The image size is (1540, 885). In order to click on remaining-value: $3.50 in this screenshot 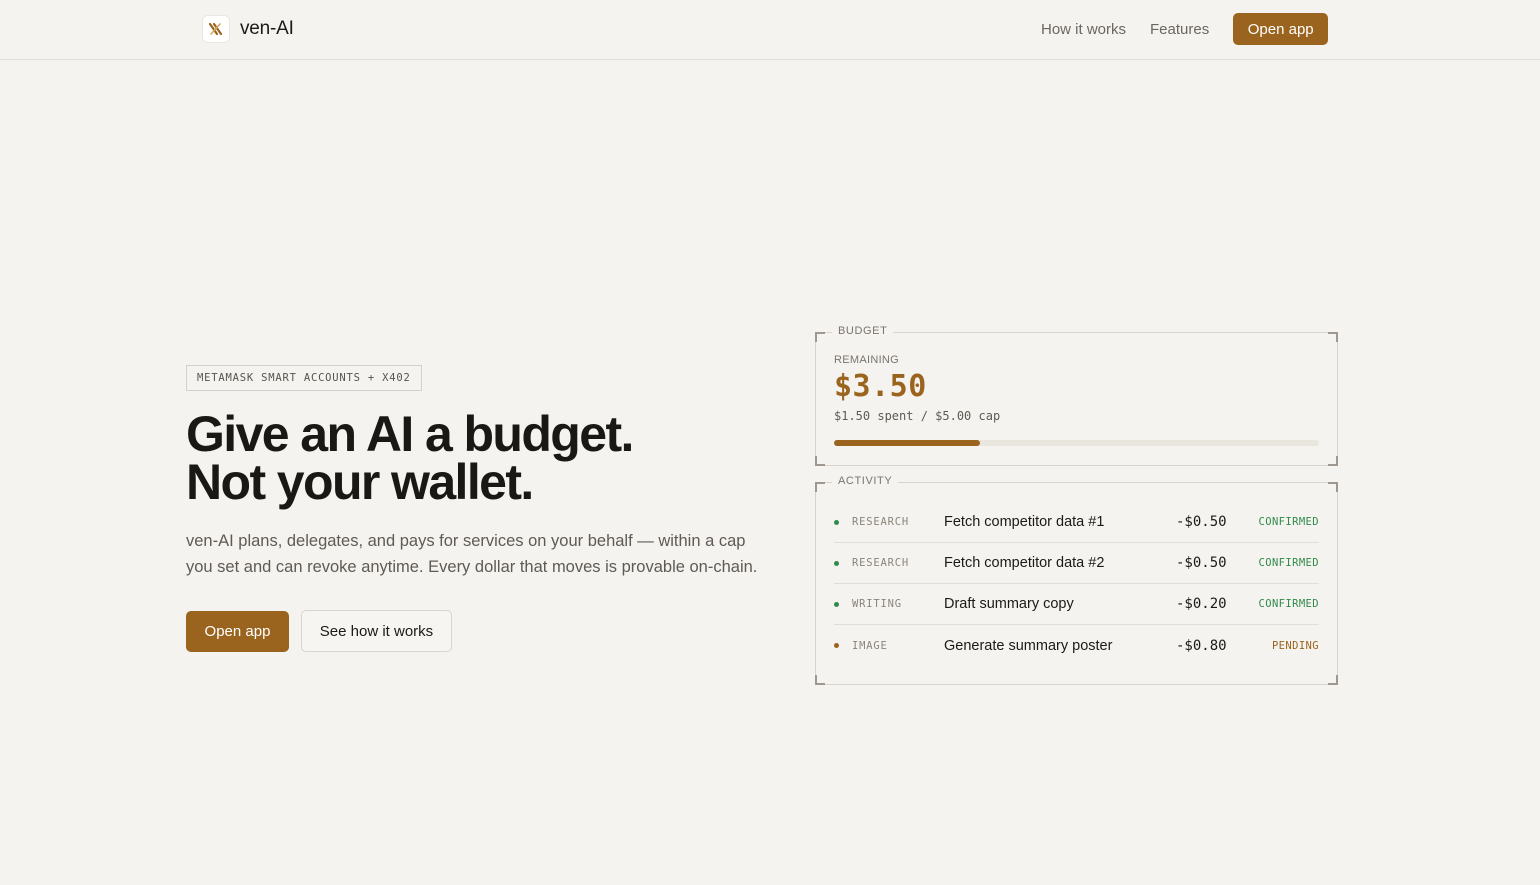, I will do `click(880, 386)`.